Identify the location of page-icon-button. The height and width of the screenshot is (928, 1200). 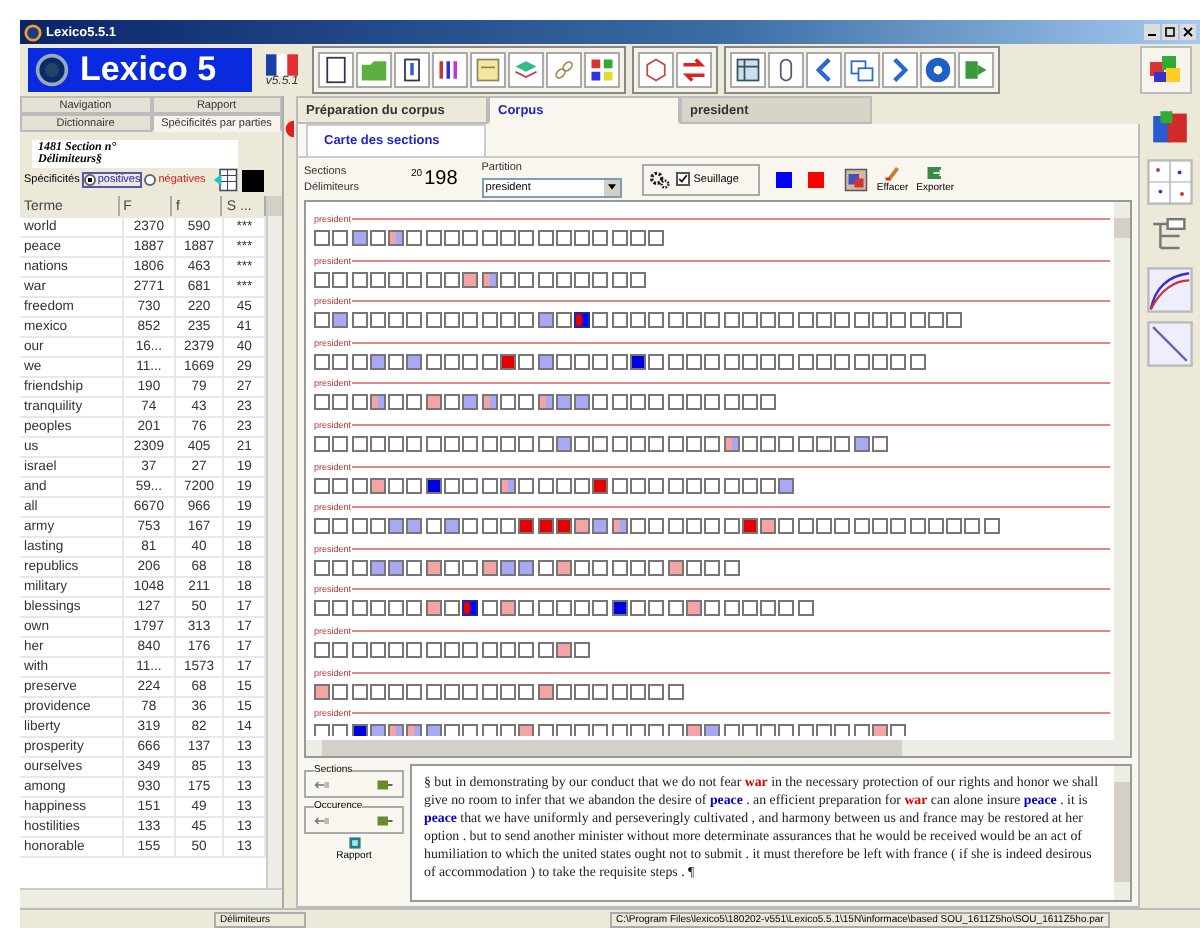
(336, 70).